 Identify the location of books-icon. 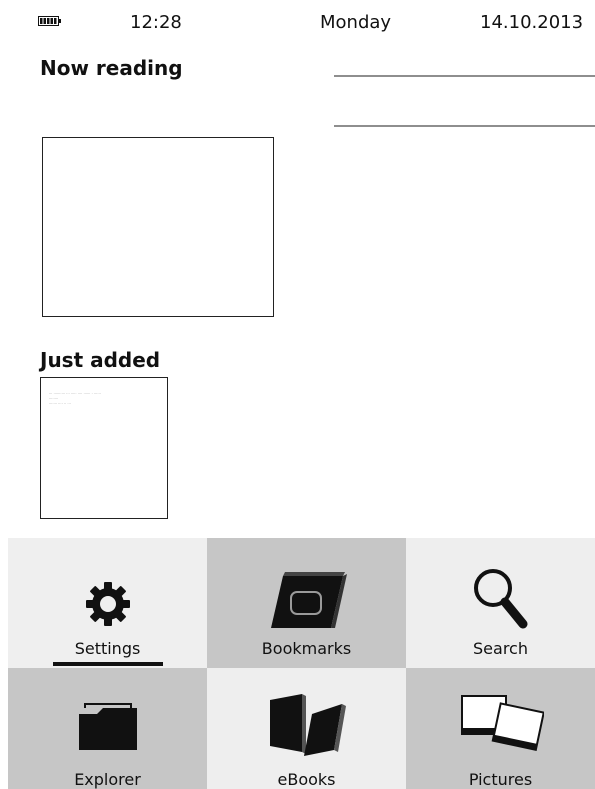
(307, 725).